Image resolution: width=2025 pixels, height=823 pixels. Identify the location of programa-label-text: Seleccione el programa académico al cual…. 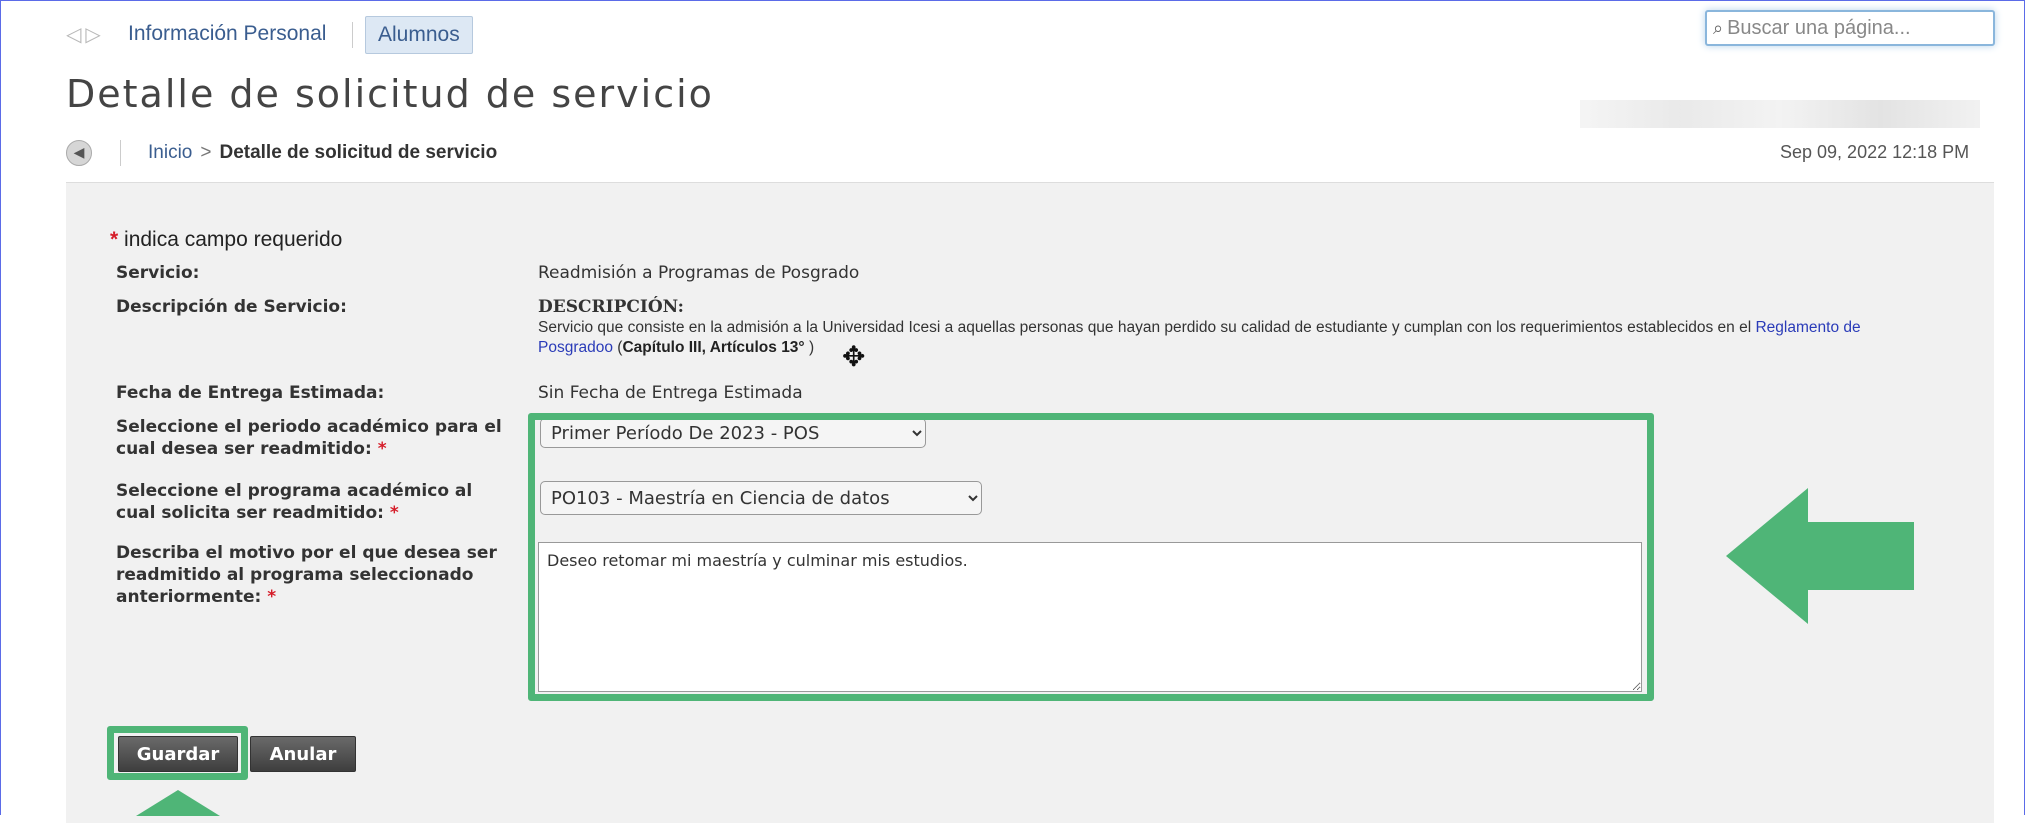
(294, 502).